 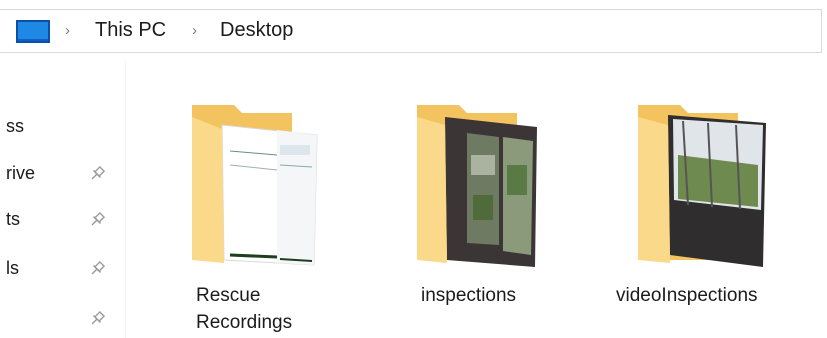 I want to click on folder-videoinspections: videoInspections, so click(x=697, y=216).